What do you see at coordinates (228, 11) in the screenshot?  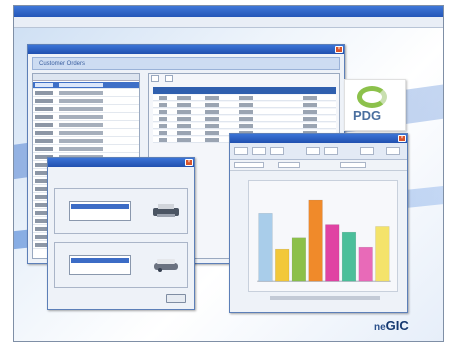 I see `main-titlebar` at bounding box center [228, 11].